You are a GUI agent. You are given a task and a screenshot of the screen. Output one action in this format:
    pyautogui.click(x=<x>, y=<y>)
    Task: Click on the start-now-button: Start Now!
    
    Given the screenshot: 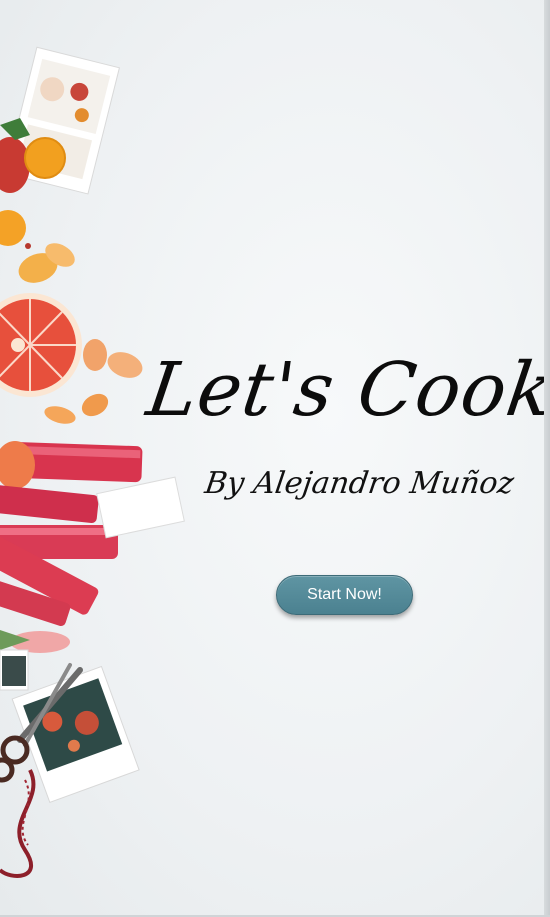 What is the action you would take?
    pyautogui.click(x=344, y=595)
    